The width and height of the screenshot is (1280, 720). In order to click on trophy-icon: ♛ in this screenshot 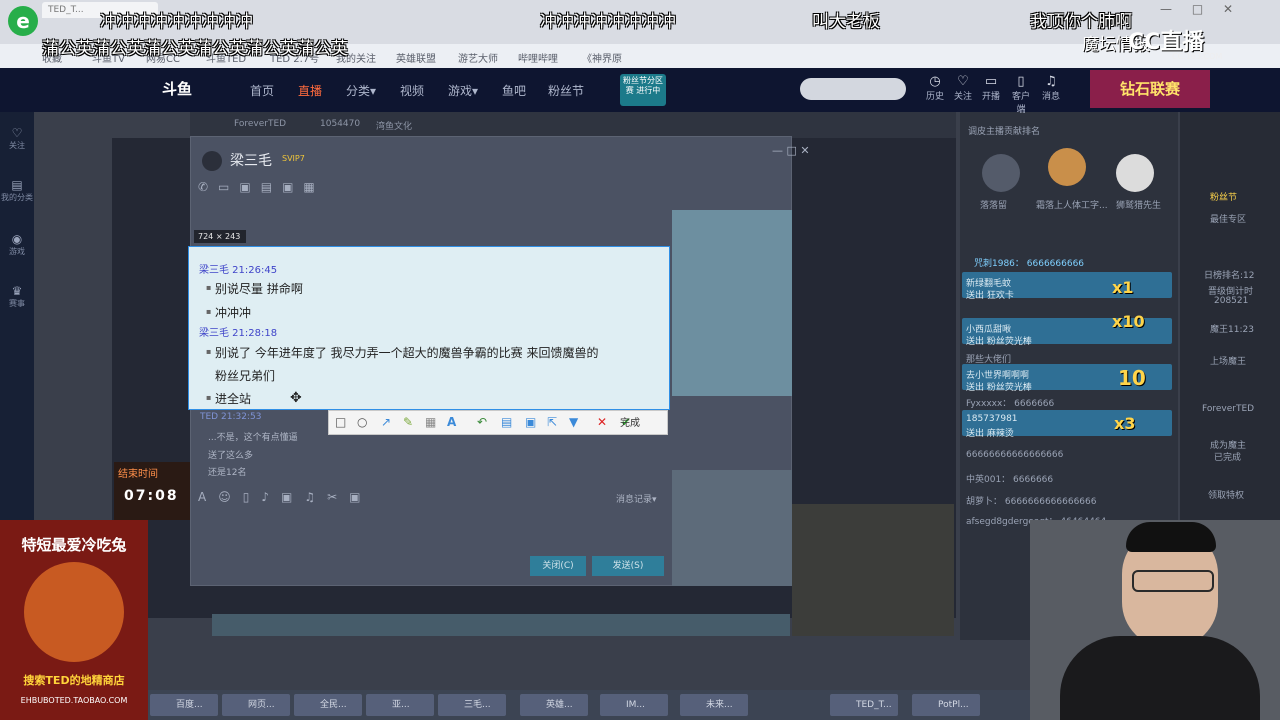, I will do `click(17, 291)`.